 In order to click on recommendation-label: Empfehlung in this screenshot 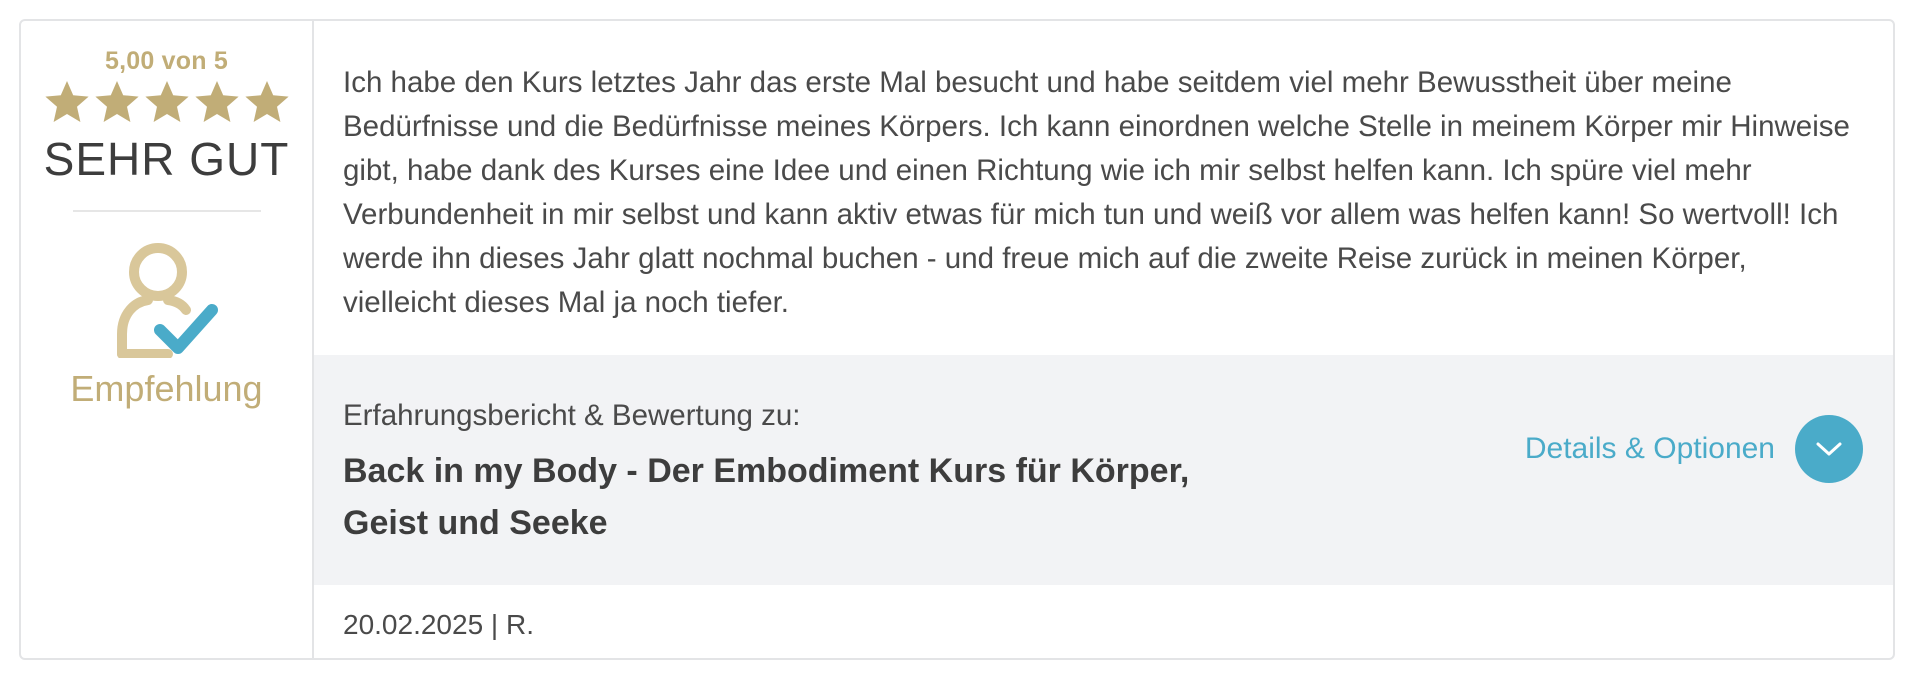, I will do `click(166, 388)`.